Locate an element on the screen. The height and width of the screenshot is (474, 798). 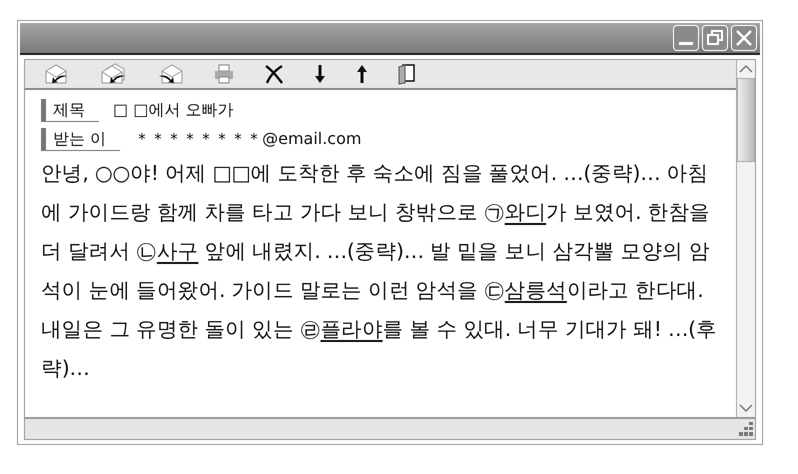
restore-button is located at coordinates (715, 38).